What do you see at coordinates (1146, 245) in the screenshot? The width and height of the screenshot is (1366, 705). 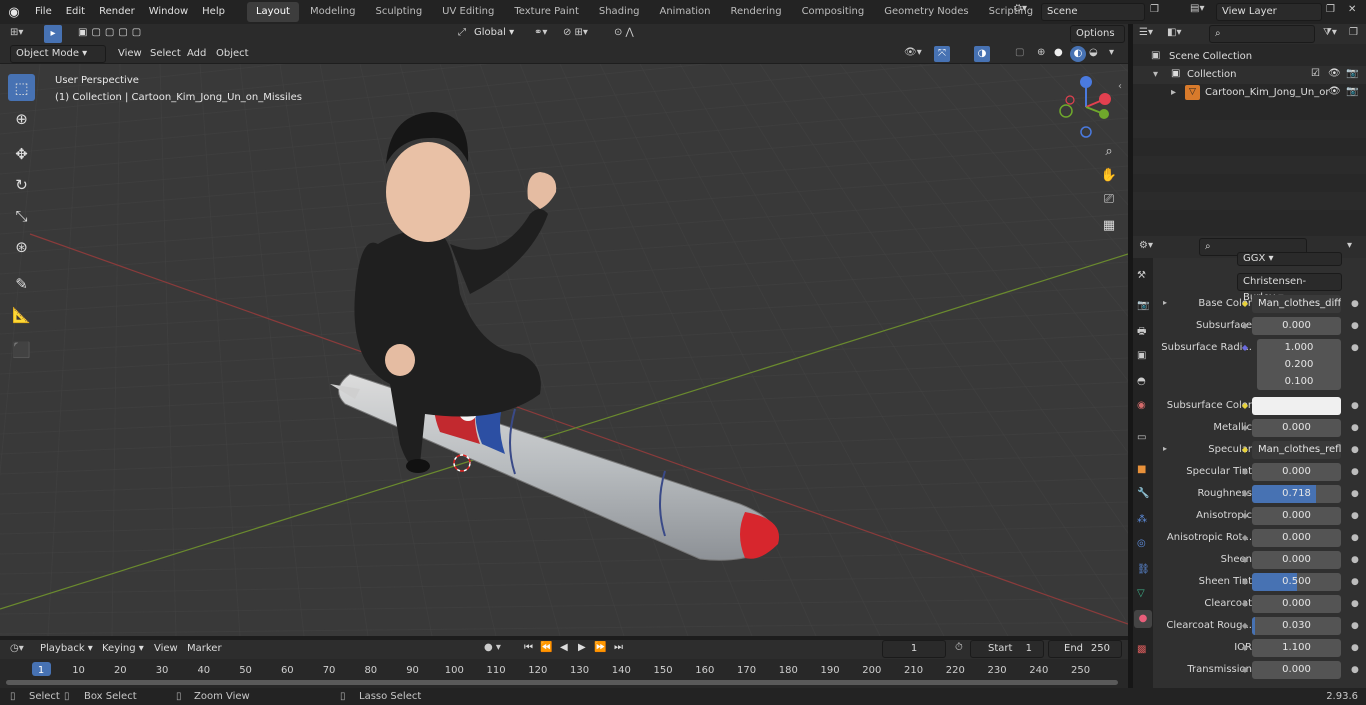 I see `properties-editor-icon: ⚙▾` at bounding box center [1146, 245].